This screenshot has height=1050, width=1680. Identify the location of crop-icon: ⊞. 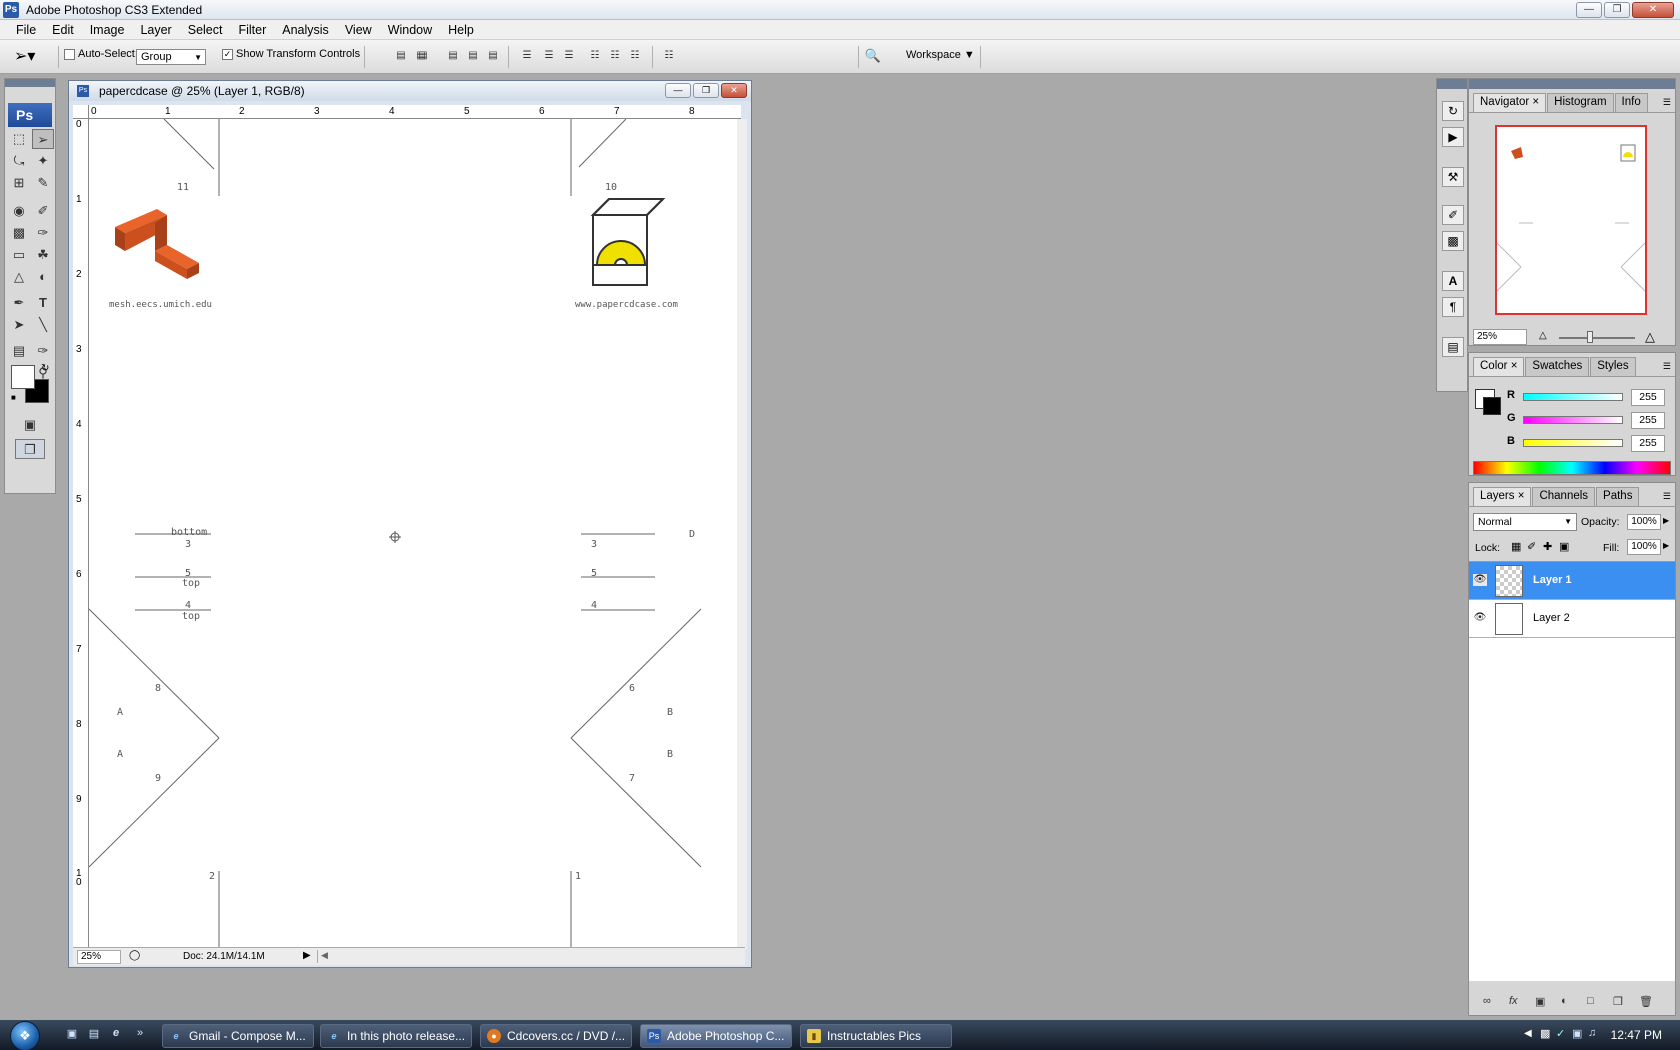
(19, 183).